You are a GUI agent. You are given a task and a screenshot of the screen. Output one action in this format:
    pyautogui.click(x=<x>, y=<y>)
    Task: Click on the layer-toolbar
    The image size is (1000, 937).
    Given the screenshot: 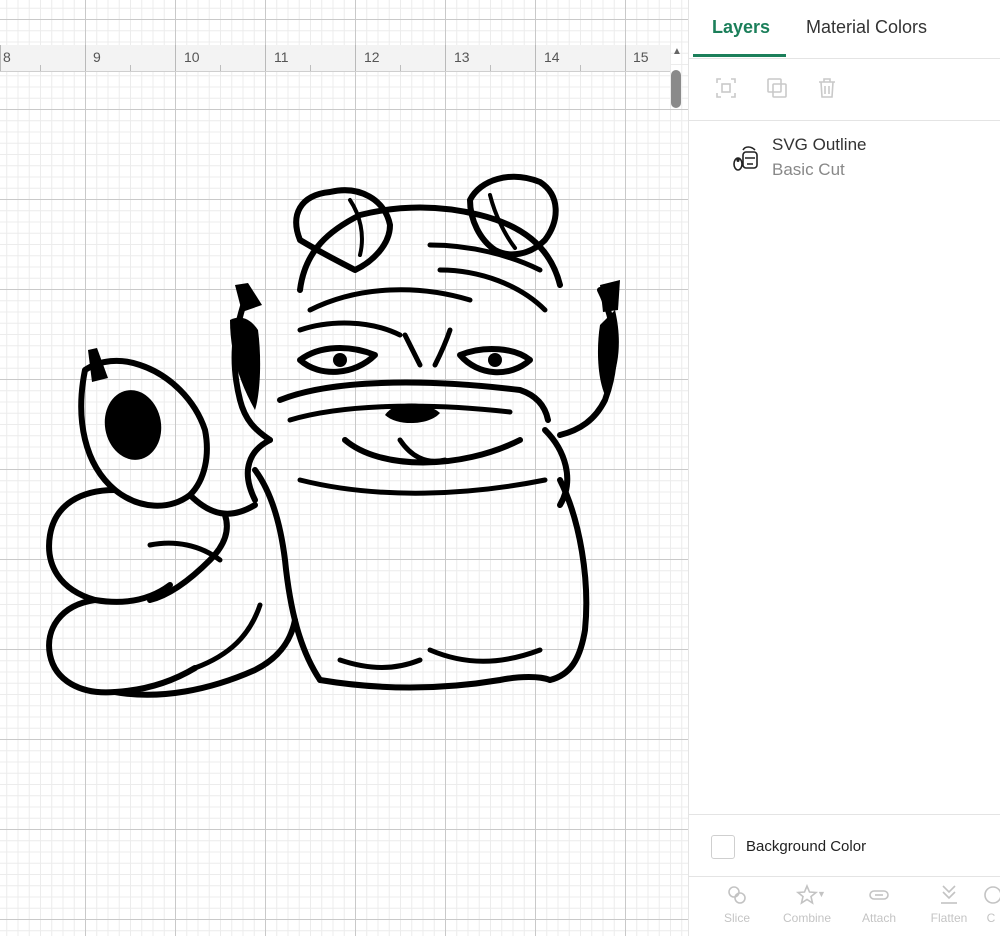 What is the action you would take?
    pyautogui.click(x=844, y=89)
    